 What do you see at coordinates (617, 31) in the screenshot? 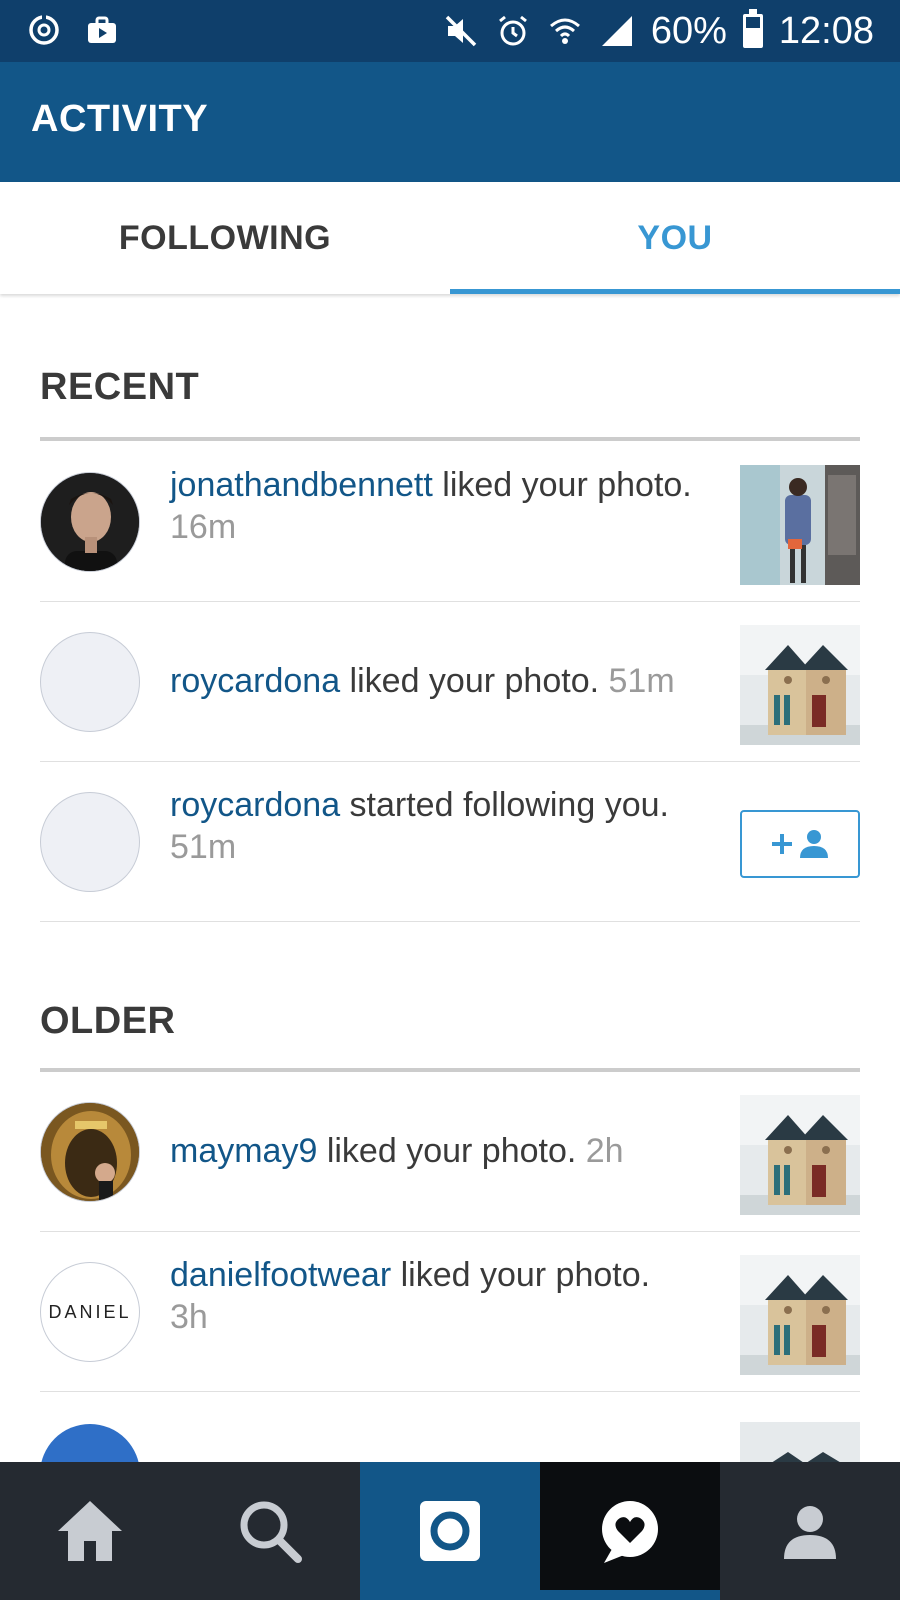
I see `signal-icon` at bounding box center [617, 31].